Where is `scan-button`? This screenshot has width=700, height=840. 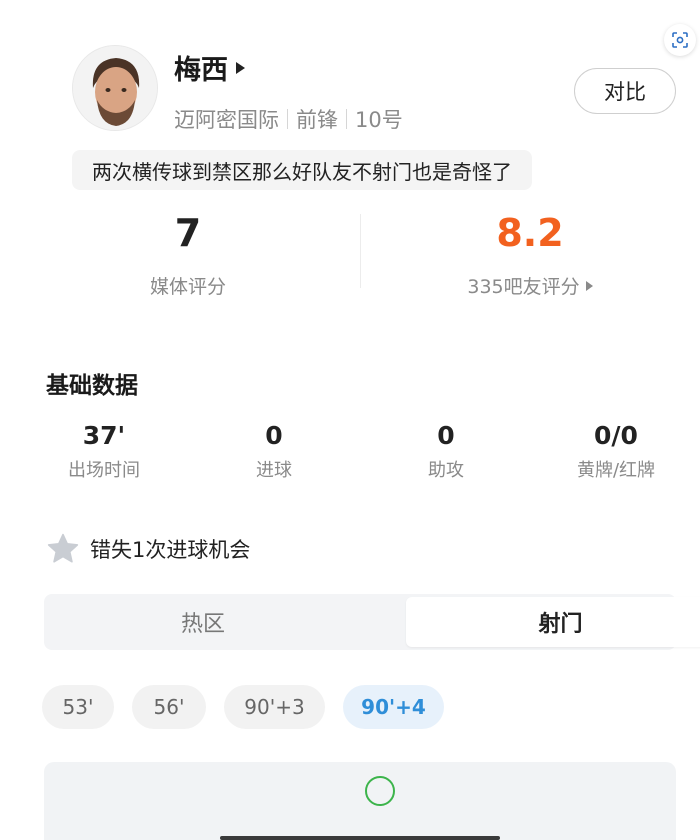 scan-button is located at coordinates (680, 40).